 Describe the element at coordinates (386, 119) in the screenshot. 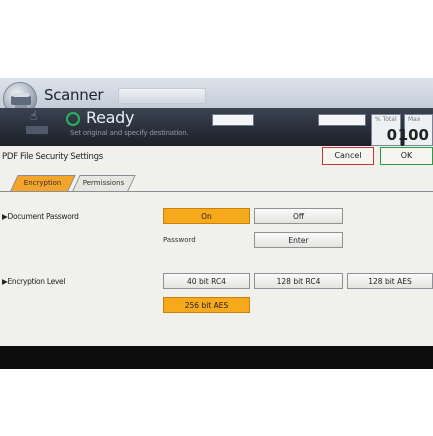

I see `counter-label: % Total` at that location.